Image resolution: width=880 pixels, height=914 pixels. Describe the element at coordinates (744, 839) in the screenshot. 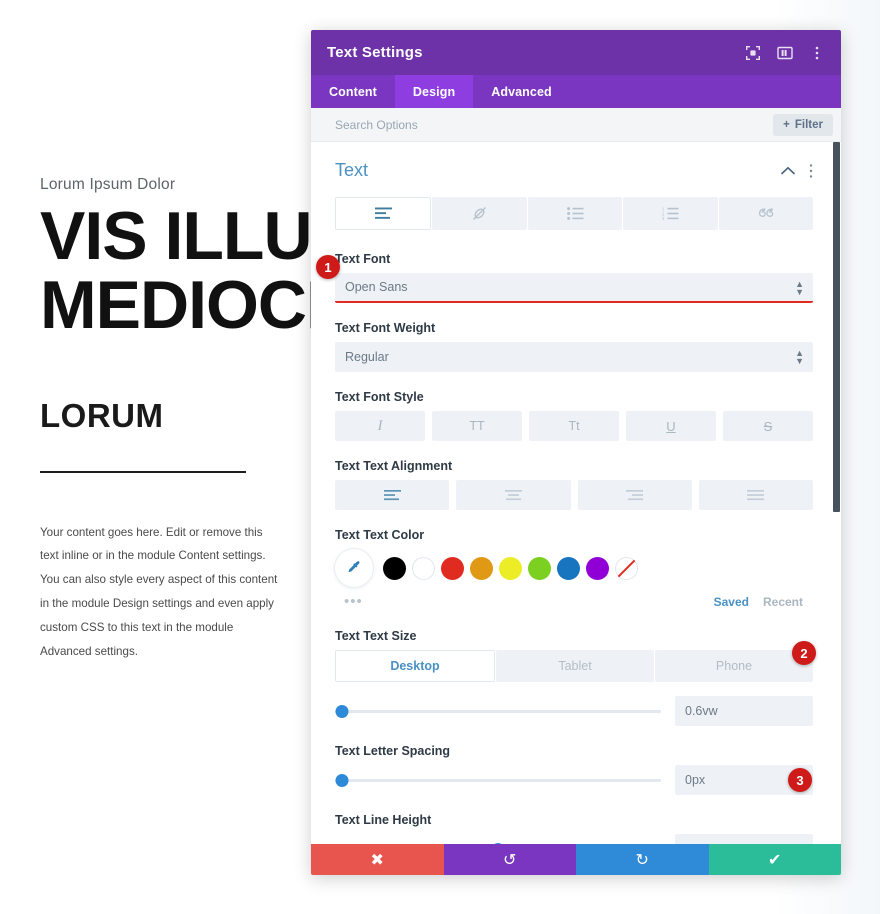

I see `line-height-value-box: 2em` at that location.